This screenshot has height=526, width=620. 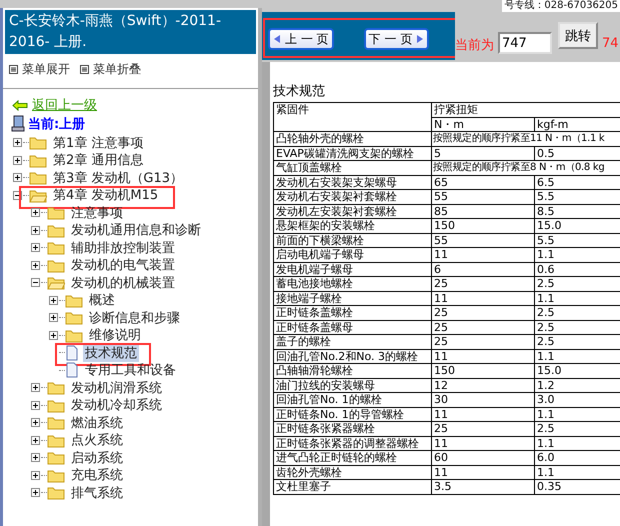 What do you see at coordinates (353, 139) in the screenshot?
I see `table-cell: 凸轮轴外壳的螺栓` at bounding box center [353, 139].